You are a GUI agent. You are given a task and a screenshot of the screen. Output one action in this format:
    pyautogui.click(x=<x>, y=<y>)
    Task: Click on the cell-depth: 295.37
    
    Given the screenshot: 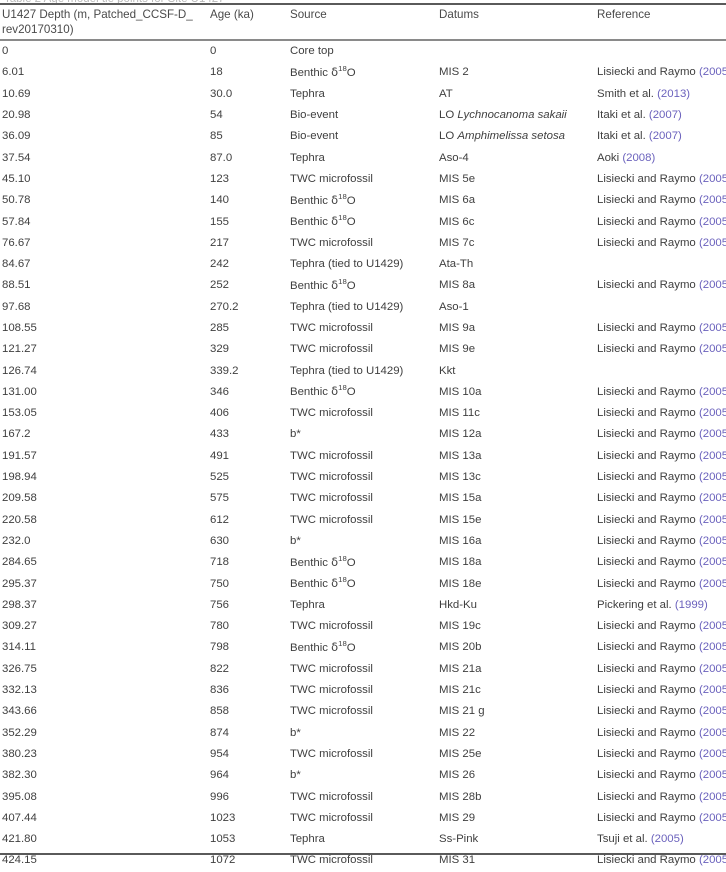 What is the action you would take?
    pyautogui.click(x=19, y=583)
    